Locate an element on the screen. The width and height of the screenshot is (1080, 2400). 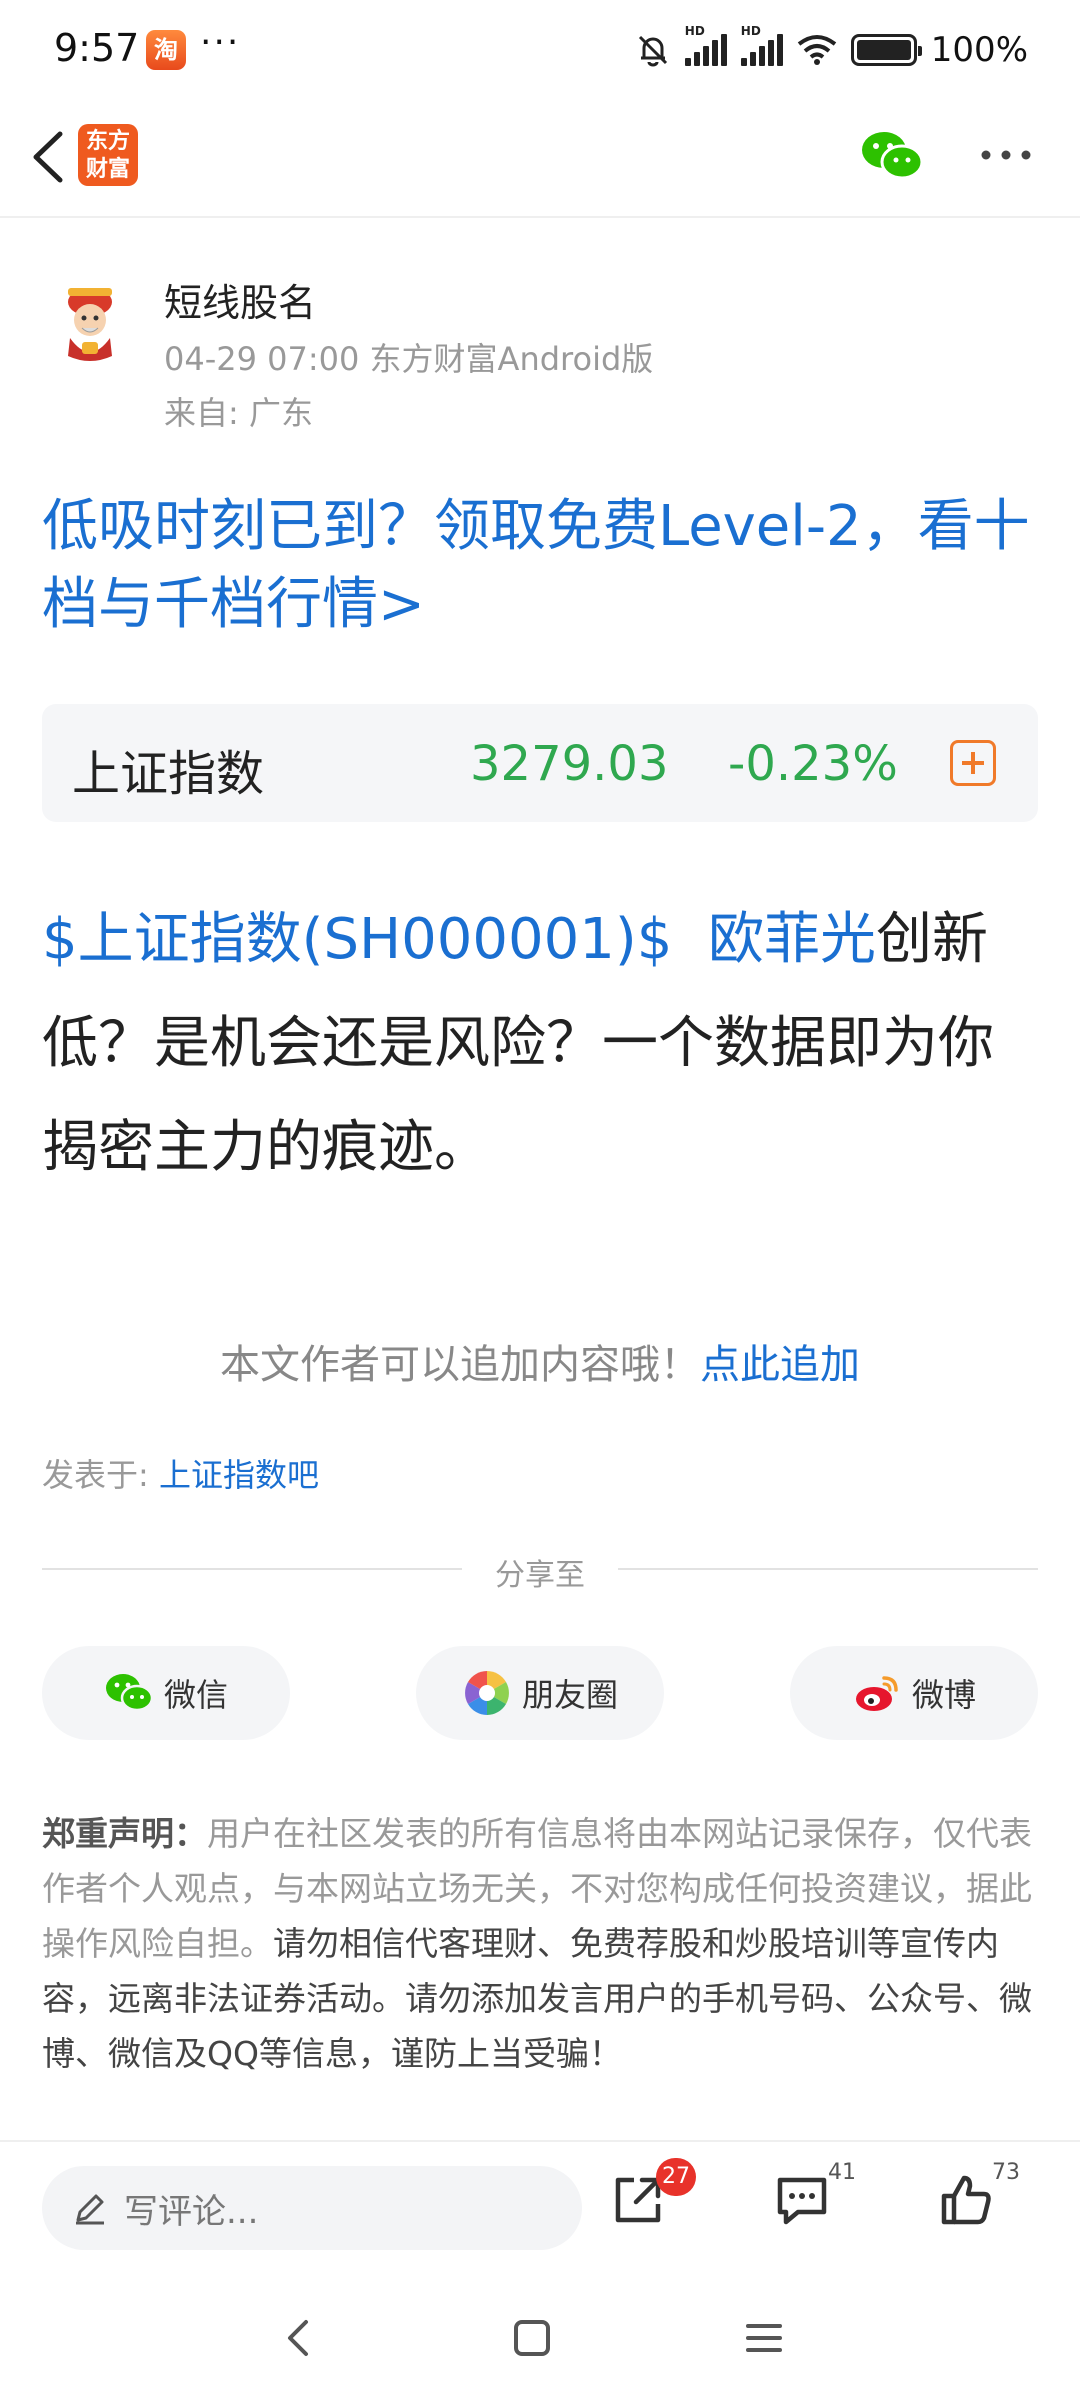
bottom-action-bar: 写评论... 27 41 73 is located at coordinates (540, 2205).